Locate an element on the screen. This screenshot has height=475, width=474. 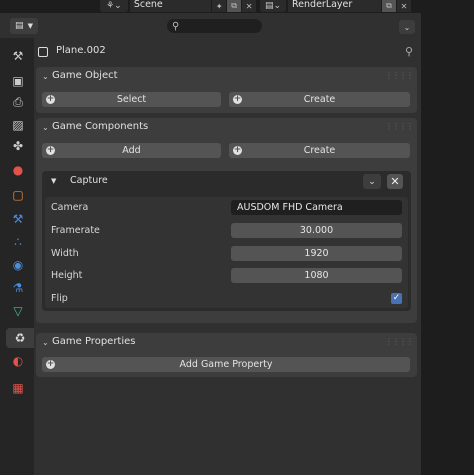
checkmark-icon: ✓ is located at coordinates (396, 298).